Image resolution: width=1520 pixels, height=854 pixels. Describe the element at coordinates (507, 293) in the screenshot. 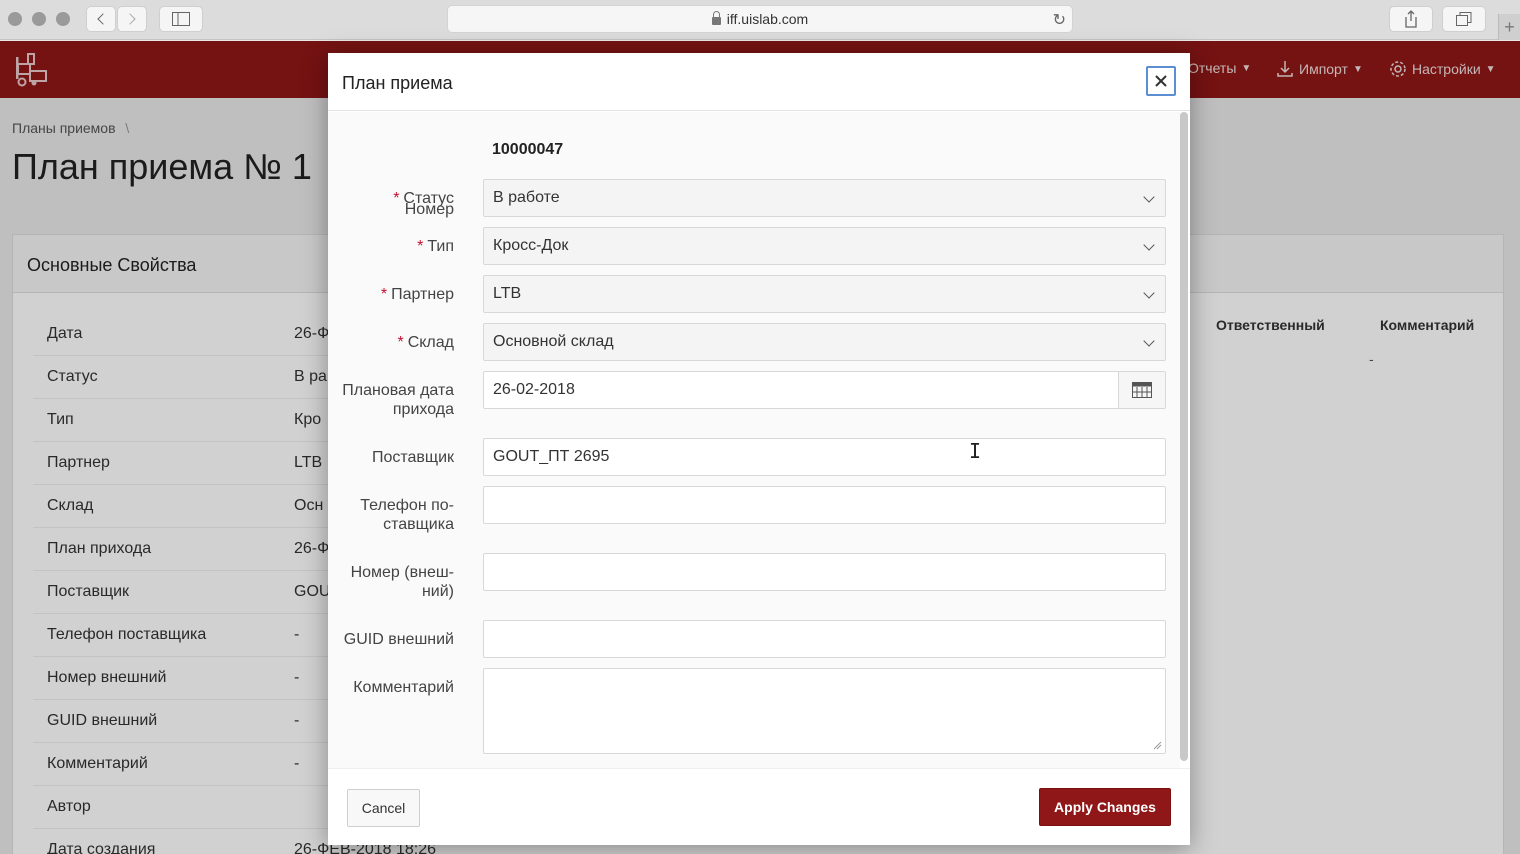

I see `partner-value: LTB` at that location.